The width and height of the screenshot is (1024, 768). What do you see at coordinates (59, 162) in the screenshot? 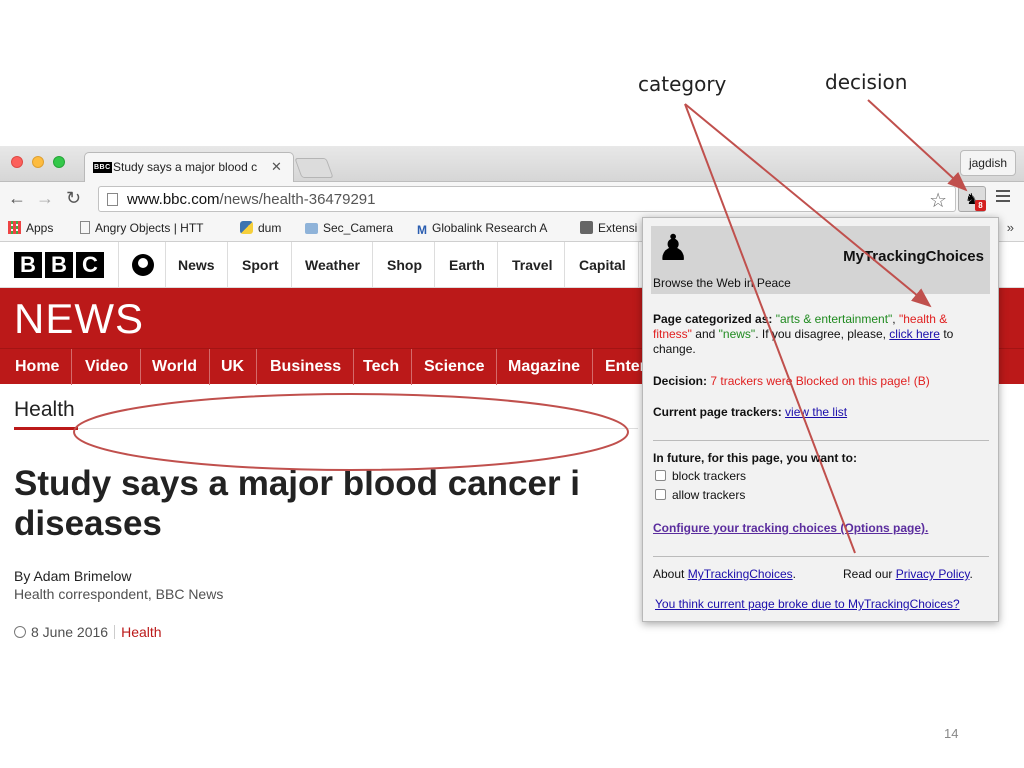
I see `window-maximize-button` at bounding box center [59, 162].